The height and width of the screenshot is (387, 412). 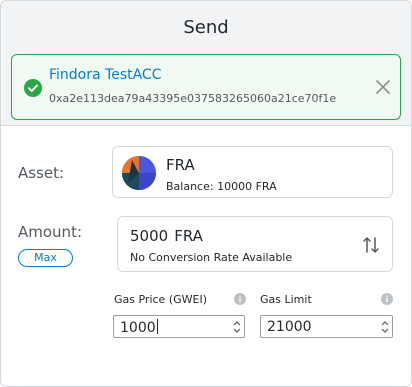 What do you see at coordinates (286, 299) in the screenshot?
I see `gas-limit-label: Gas Limit` at bounding box center [286, 299].